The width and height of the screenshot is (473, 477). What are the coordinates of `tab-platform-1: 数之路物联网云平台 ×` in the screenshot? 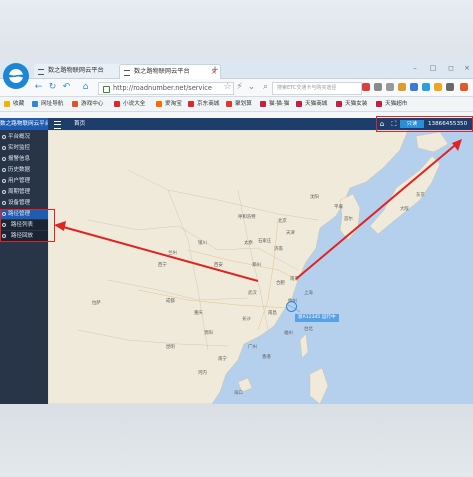 It's located at (82, 71).